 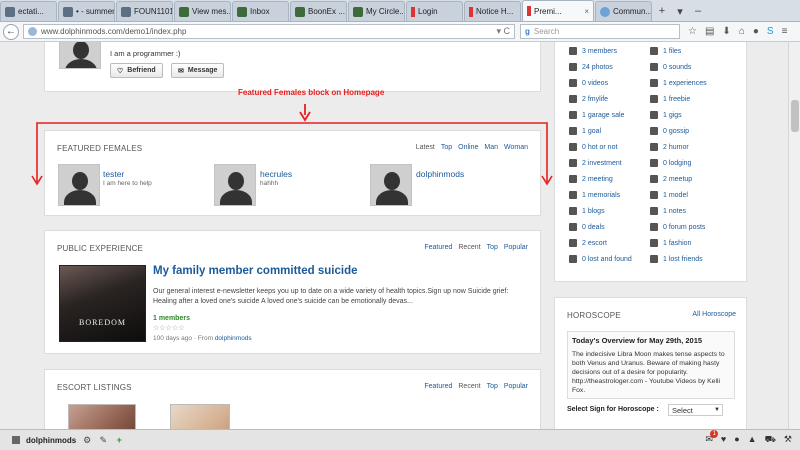 What do you see at coordinates (585, 131) in the screenshot?
I see `stat-item: 1 goal` at bounding box center [585, 131].